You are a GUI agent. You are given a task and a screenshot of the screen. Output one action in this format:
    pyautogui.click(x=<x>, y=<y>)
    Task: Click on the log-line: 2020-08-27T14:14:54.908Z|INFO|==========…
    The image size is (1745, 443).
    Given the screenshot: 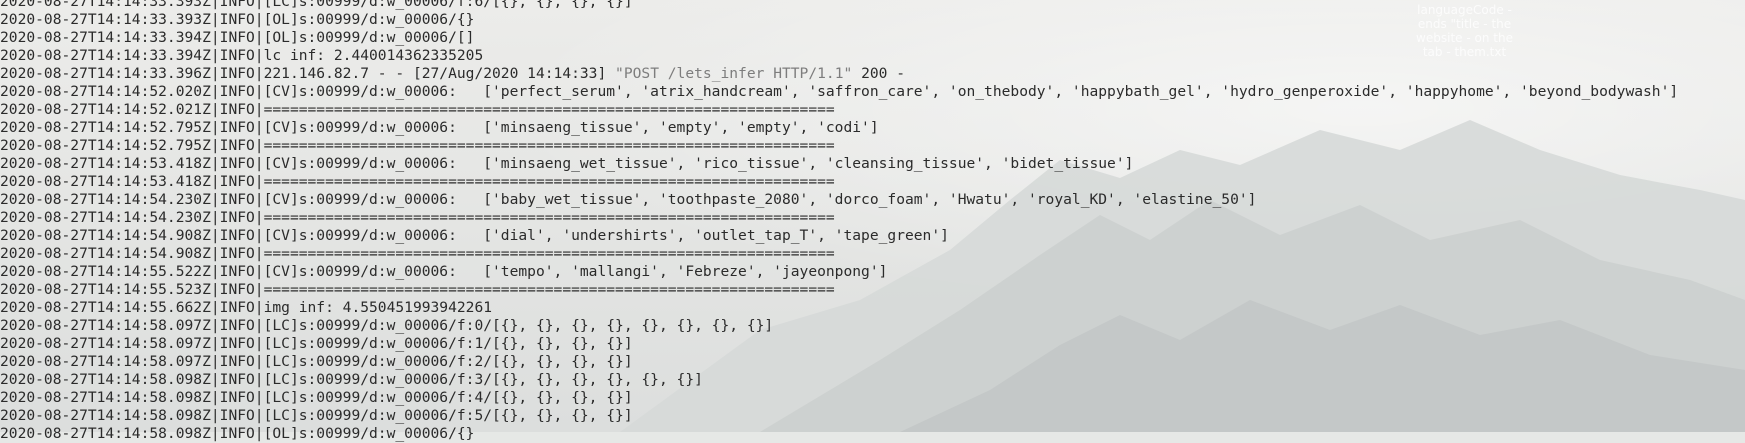 What is the action you would take?
    pyautogui.click(x=417, y=253)
    